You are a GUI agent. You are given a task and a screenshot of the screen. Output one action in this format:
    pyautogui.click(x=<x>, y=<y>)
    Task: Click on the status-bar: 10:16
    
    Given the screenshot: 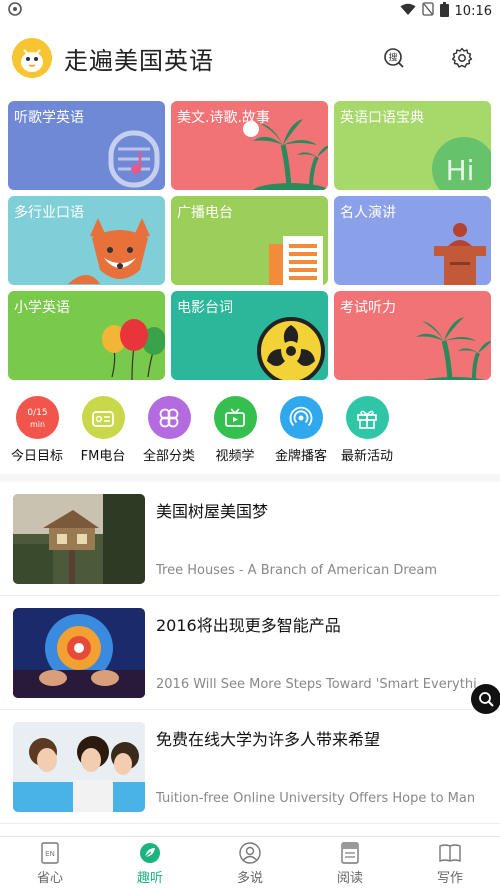 What is the action you would take?
    pyautogui.click(x=250, y=11)
    